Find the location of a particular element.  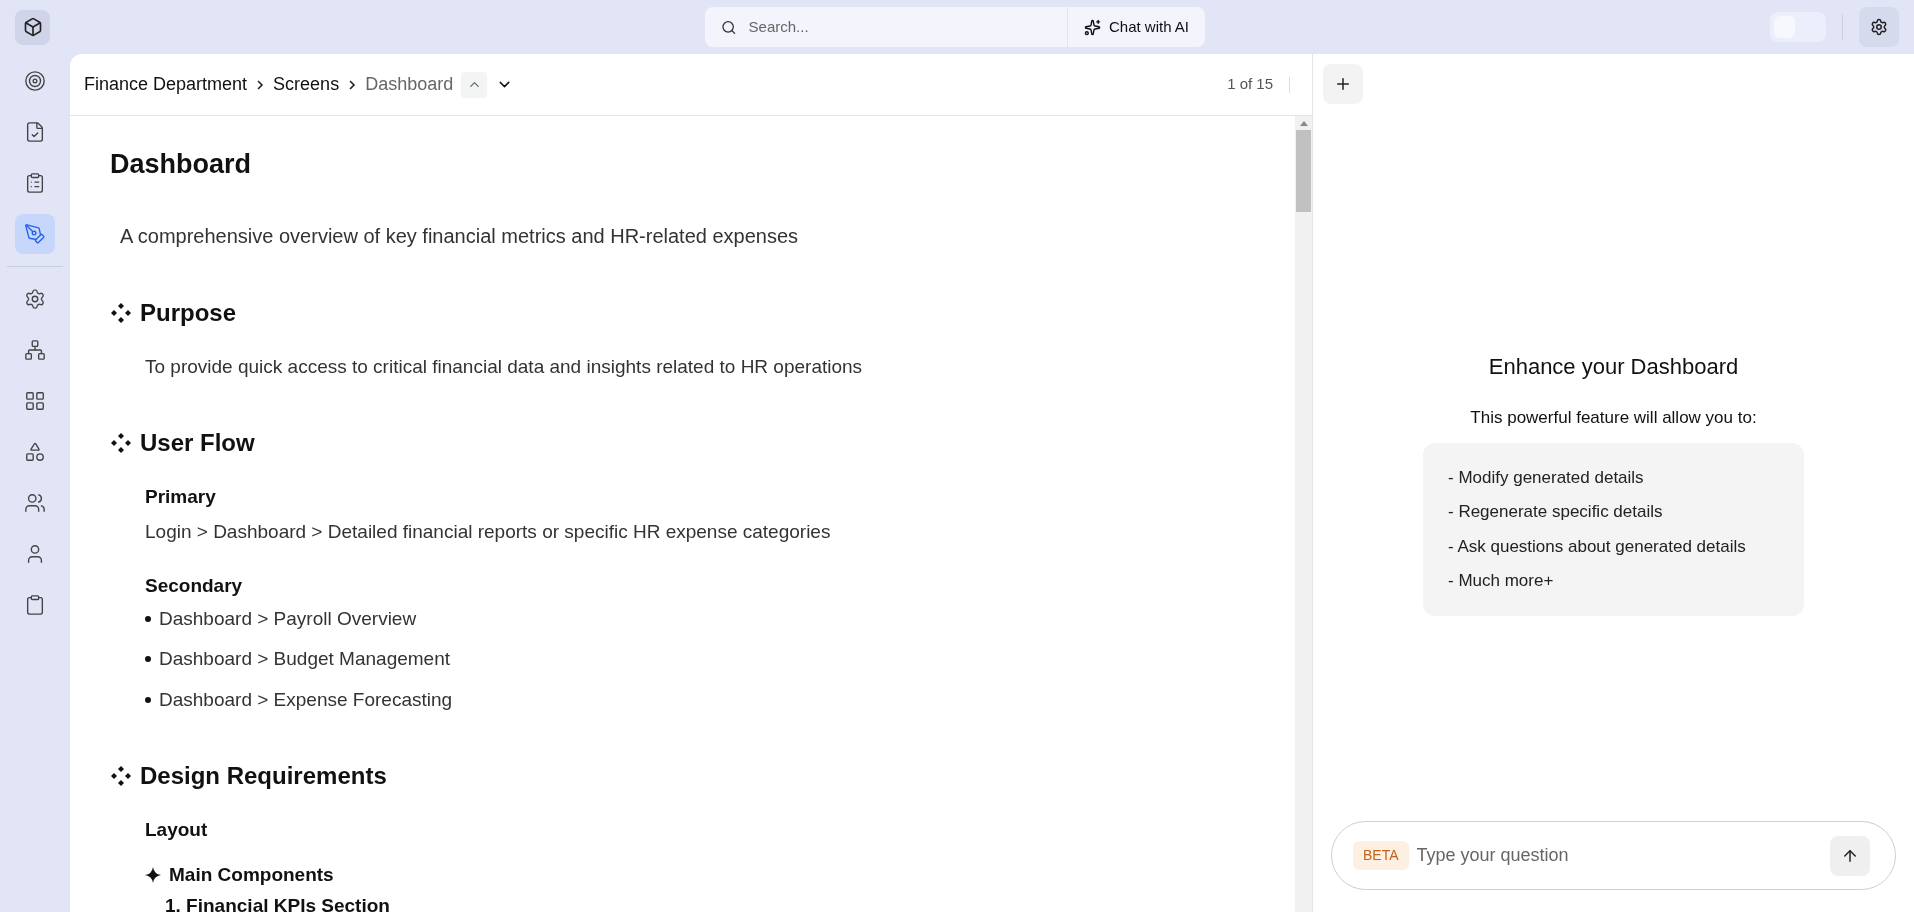

clipboard-icon is located at coordinates (35, 605).